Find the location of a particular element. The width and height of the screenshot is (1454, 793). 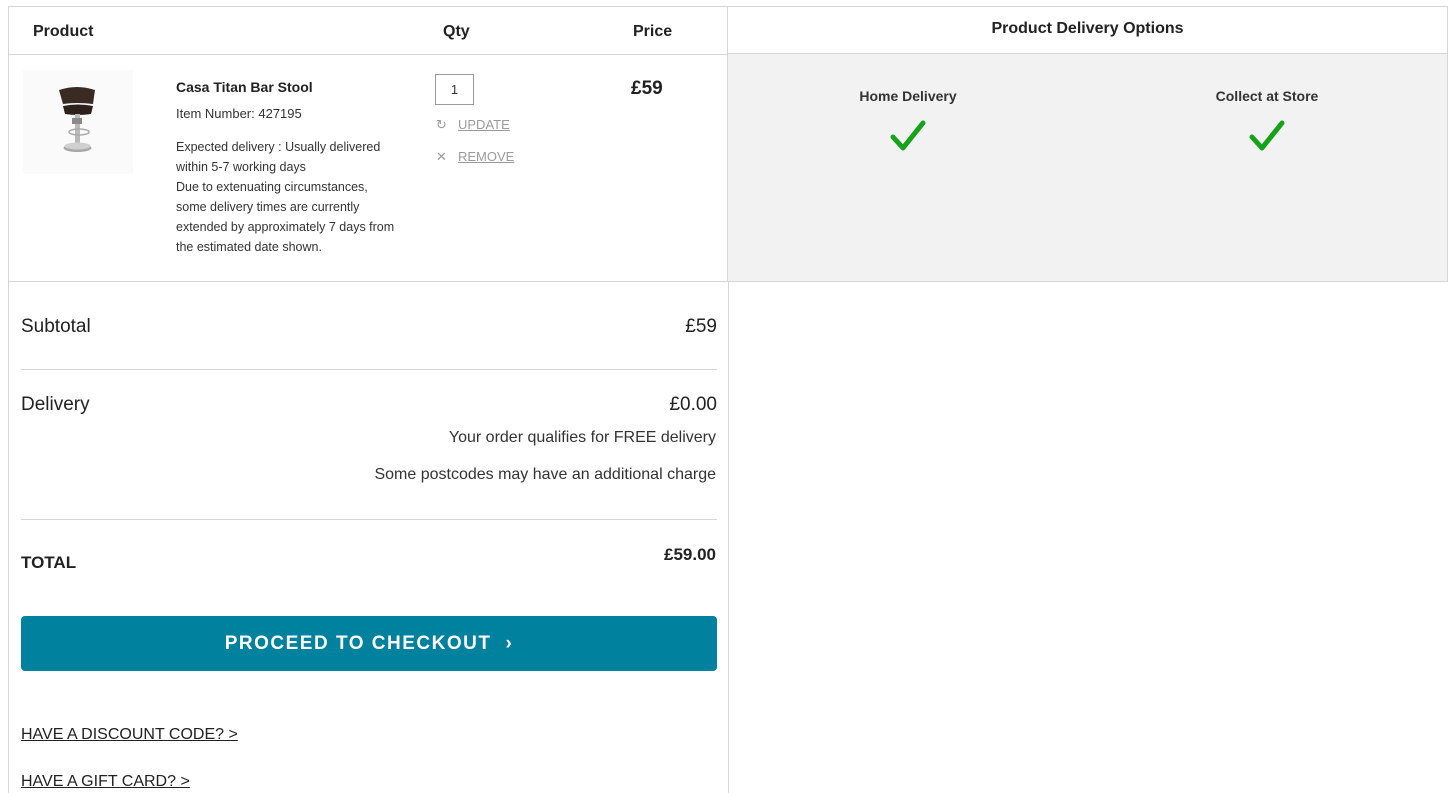

table-header-row: Product Qty Price is located at coordinates (368, 31).